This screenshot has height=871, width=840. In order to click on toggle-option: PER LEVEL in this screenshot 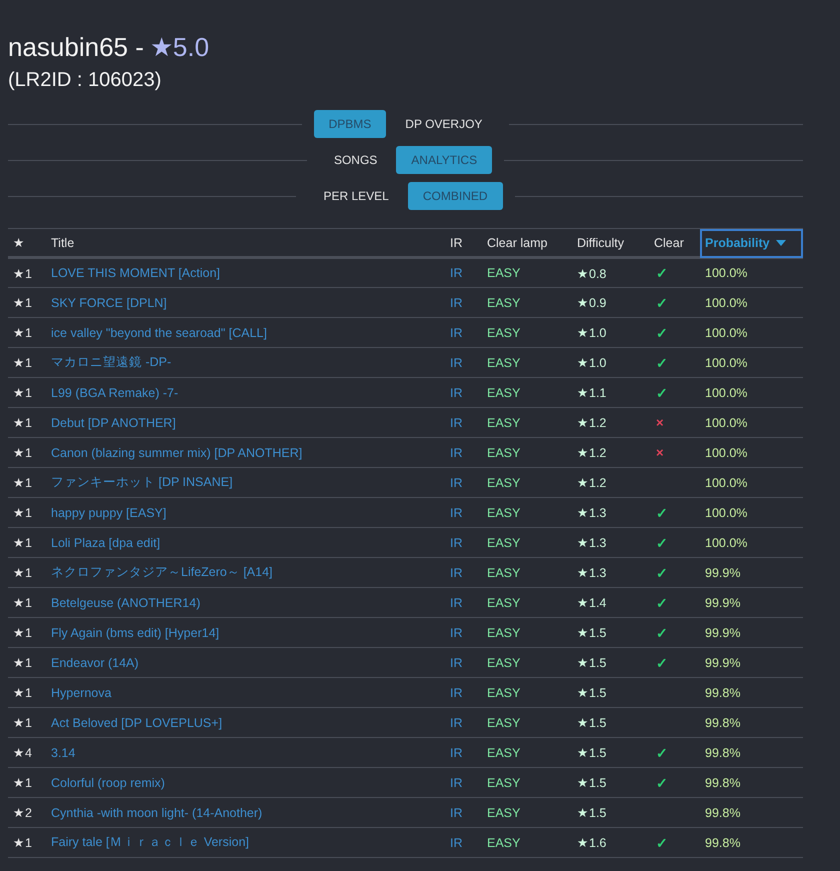, I will do `click(356, 196)`.